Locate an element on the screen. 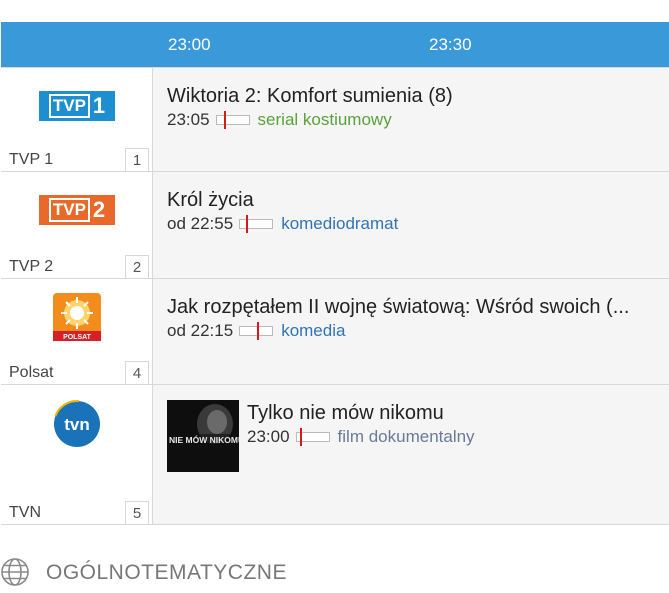 This screenshot has width=669, height=593. category-label: OGÓLNOTEMATYCZNE is located at coordinates (166, 572).